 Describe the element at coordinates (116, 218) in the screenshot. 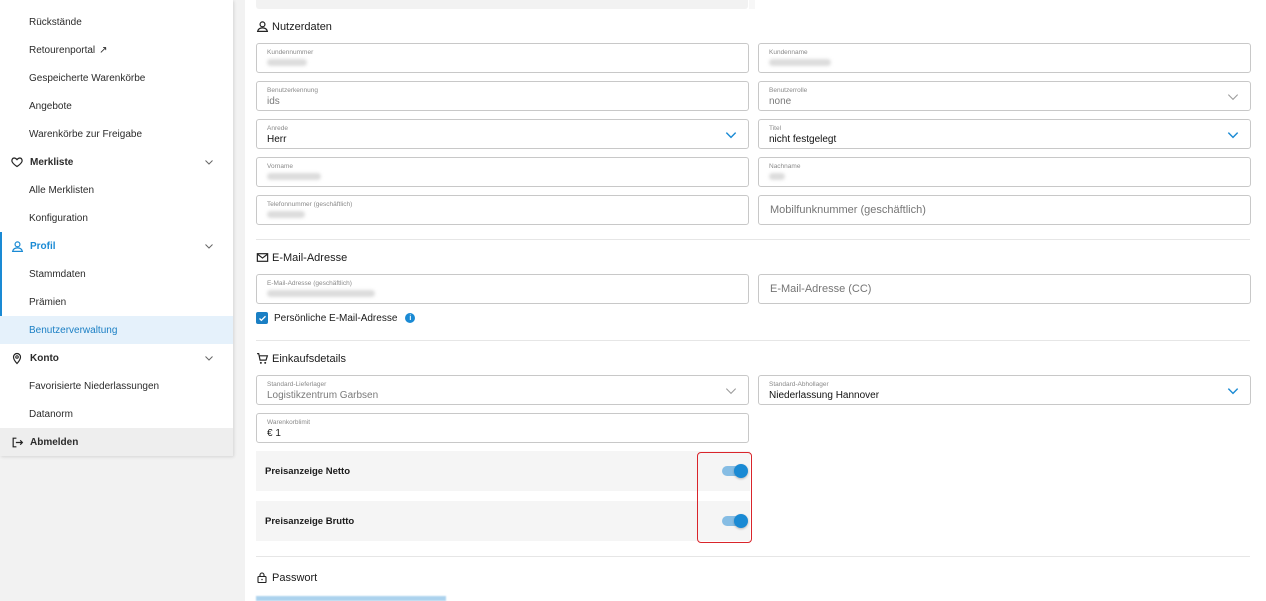

I see `sidebar-item-konfiguration: Konfiguration` at that location.